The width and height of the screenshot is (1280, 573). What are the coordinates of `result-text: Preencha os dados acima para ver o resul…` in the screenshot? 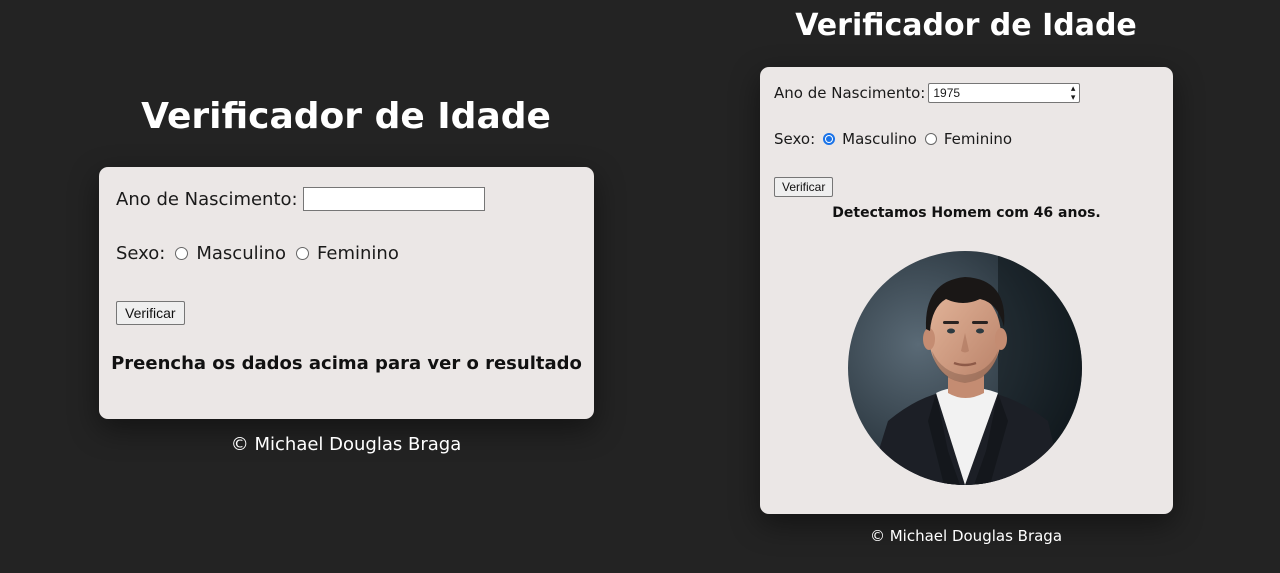 It's located at (346, 363).